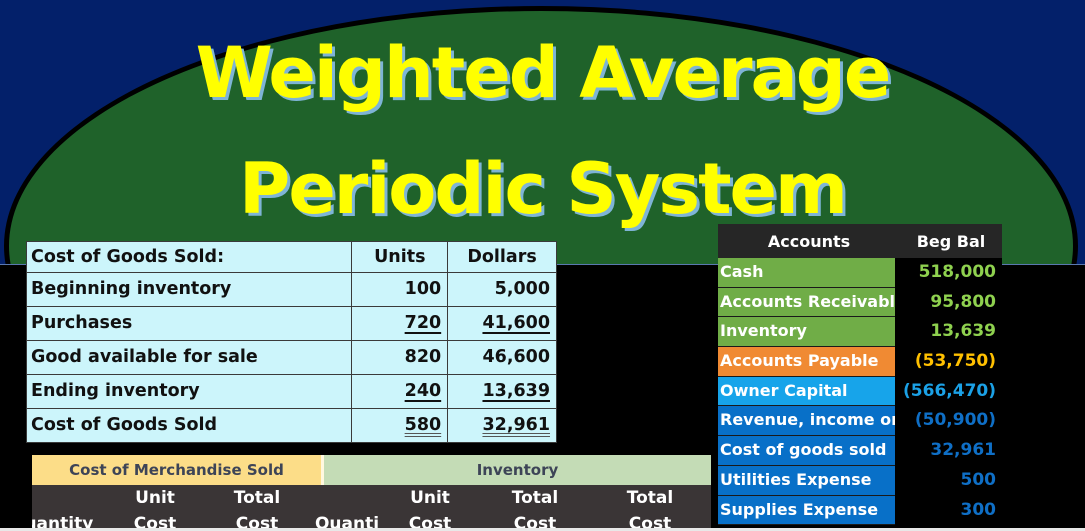  I want to click on account-balance: 32,961, so click(948, 451).